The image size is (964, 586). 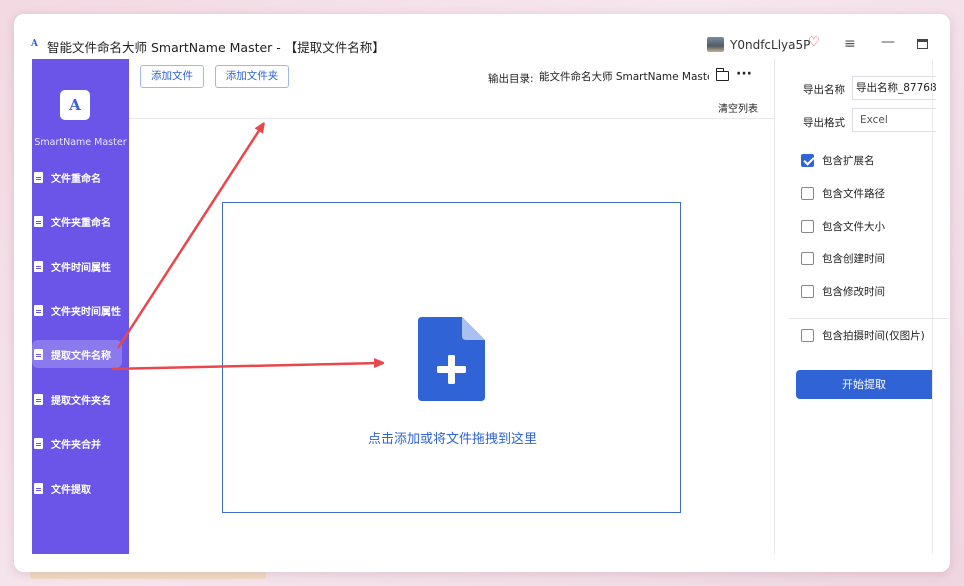 I want to click on option-include-extension: 包含扩展名, so click(x=838, y=160).